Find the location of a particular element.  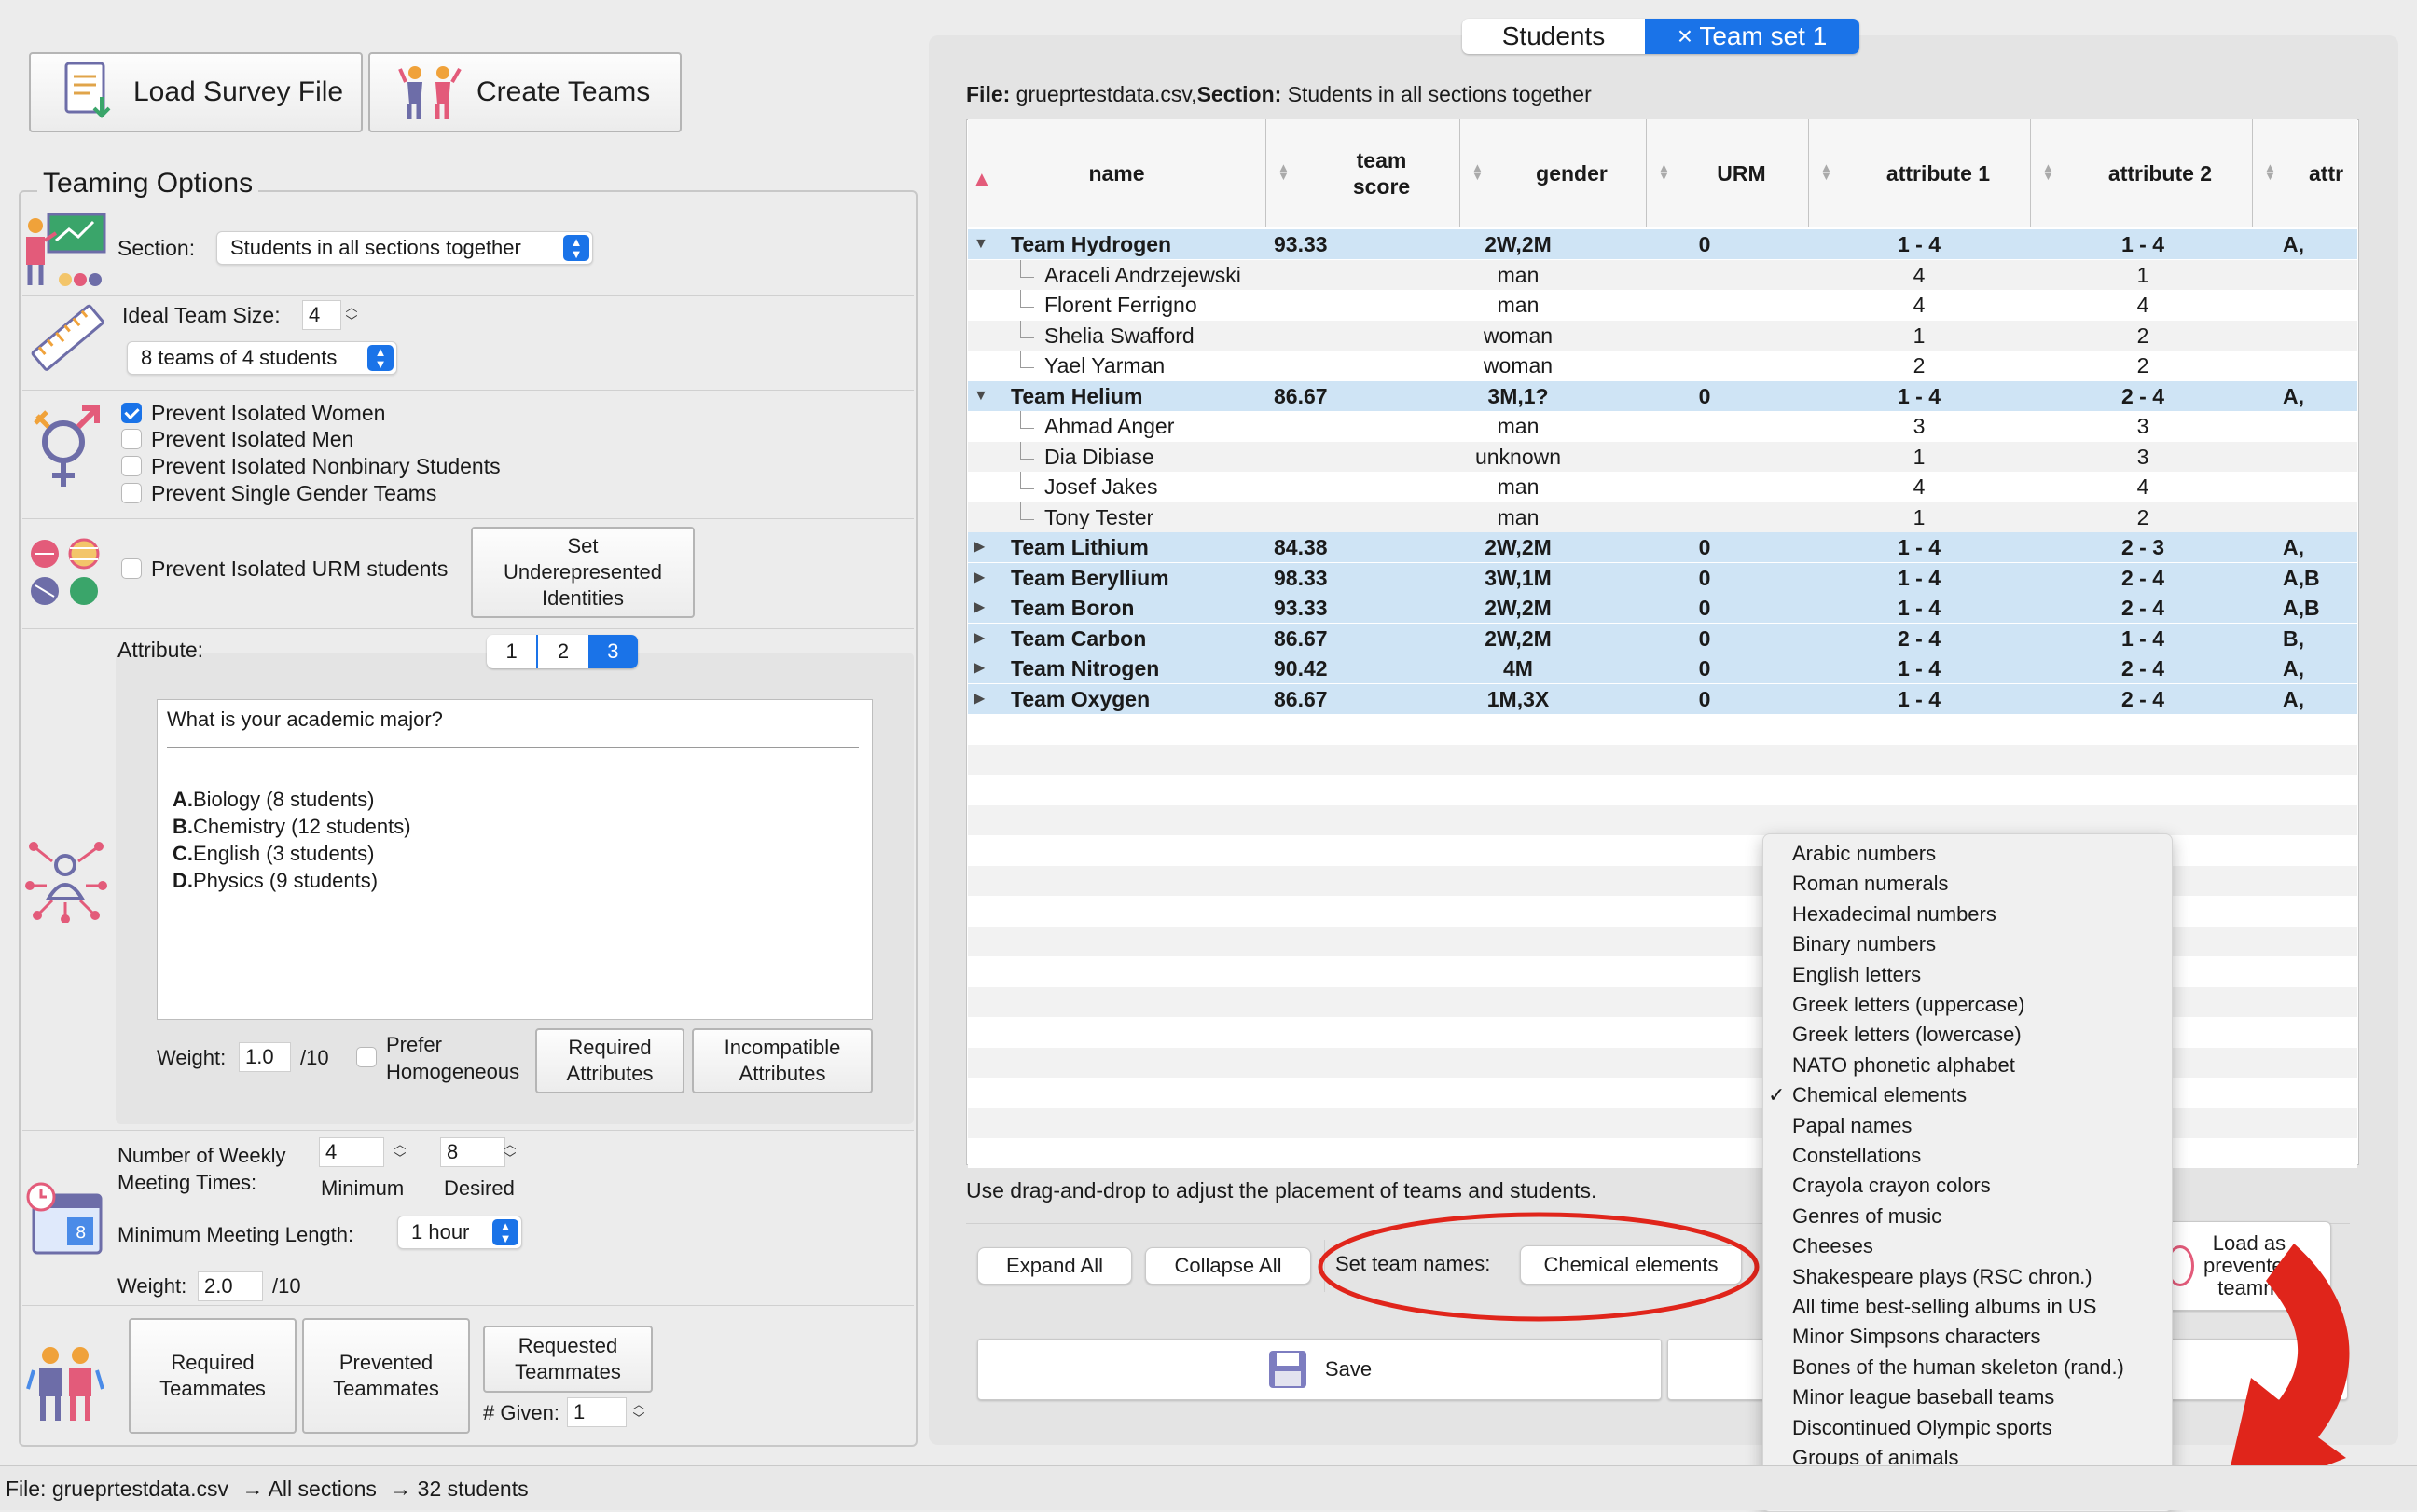

checkmark-icon: ✓ is located at coordinates (1777, 1095).